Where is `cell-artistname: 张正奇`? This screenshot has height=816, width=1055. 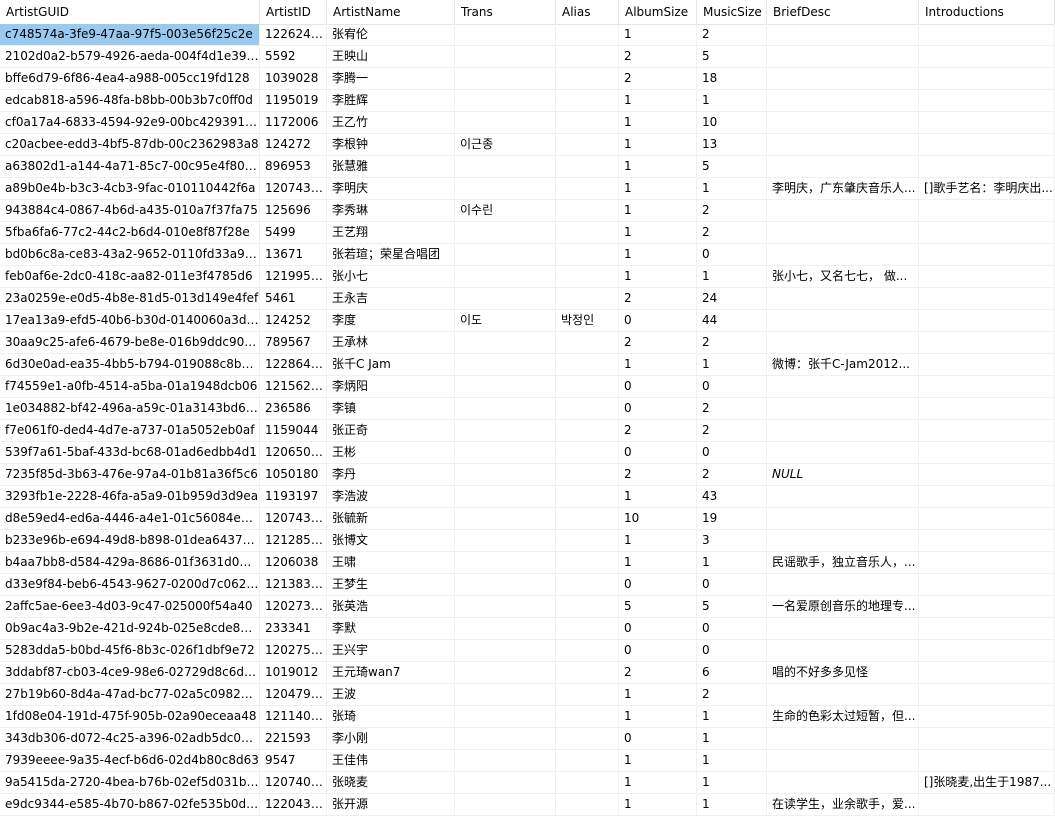
cell-artistname: 张正奇 is located at coordinates (391, 431).